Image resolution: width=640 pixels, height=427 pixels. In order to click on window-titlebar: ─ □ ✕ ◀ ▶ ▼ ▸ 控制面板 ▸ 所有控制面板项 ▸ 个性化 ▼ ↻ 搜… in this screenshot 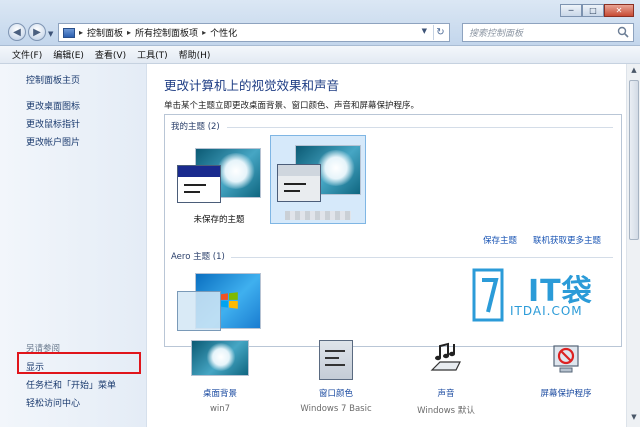, I will do `click(320, 23)`.